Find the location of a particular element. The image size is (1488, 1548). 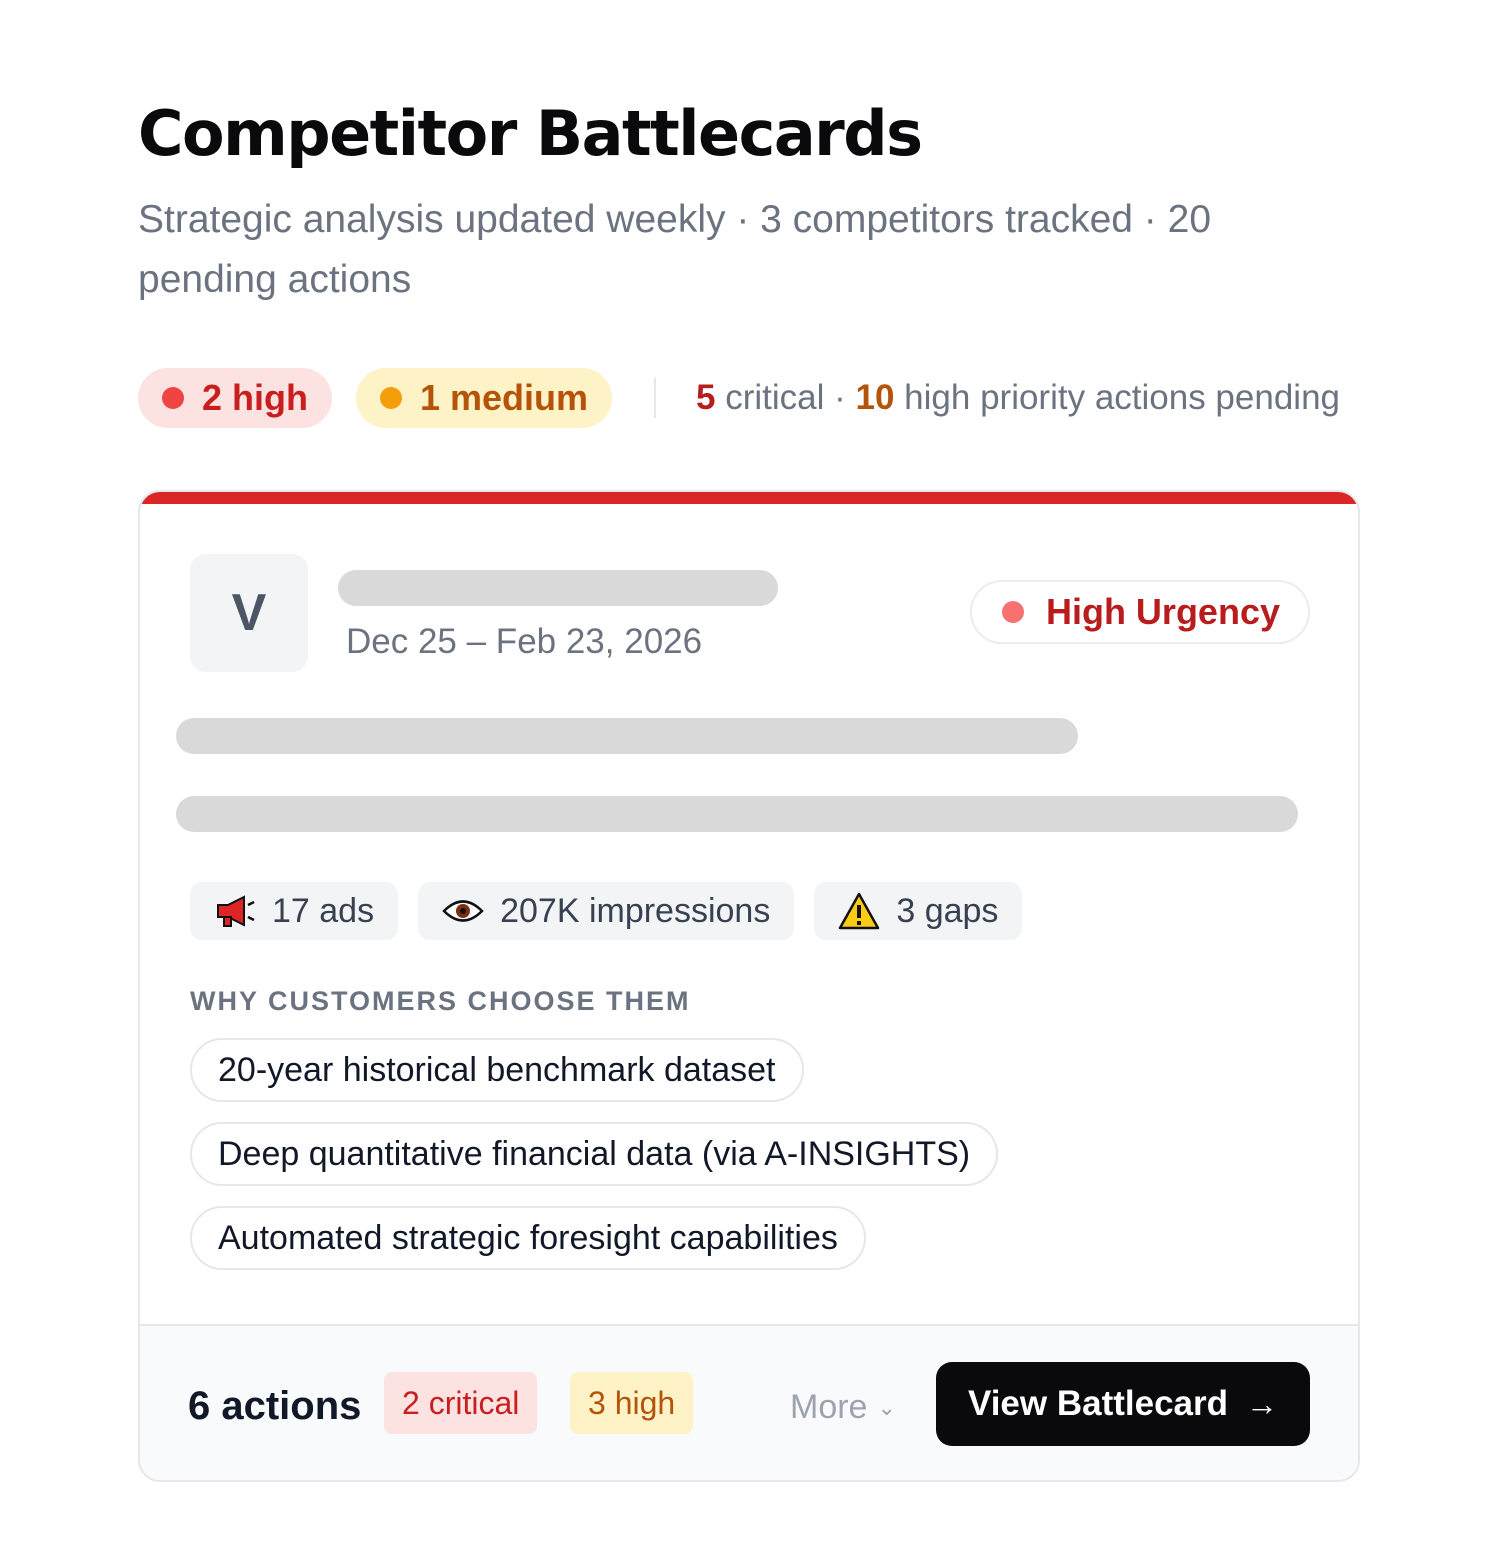

urgency-label: High Urgency is located at coordinates (1162, 611).